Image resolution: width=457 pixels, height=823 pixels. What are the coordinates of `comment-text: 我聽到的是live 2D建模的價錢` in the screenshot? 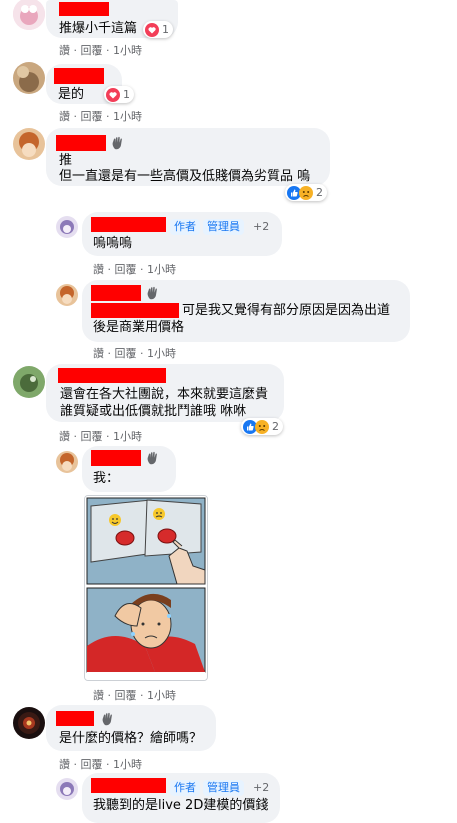 It's located at (181, 805).